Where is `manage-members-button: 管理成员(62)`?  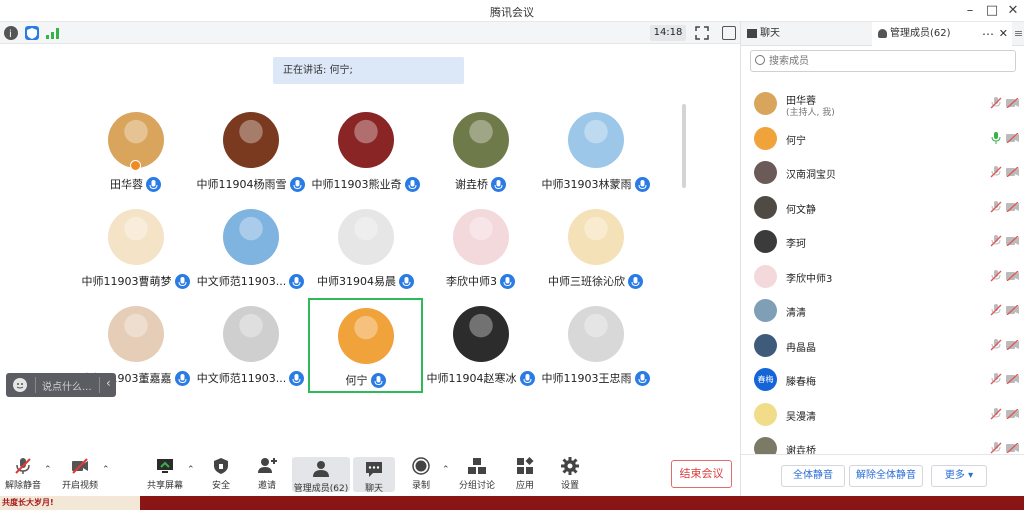
manage-members-button: 管理成员(62) is located at coordinates (321, 475).